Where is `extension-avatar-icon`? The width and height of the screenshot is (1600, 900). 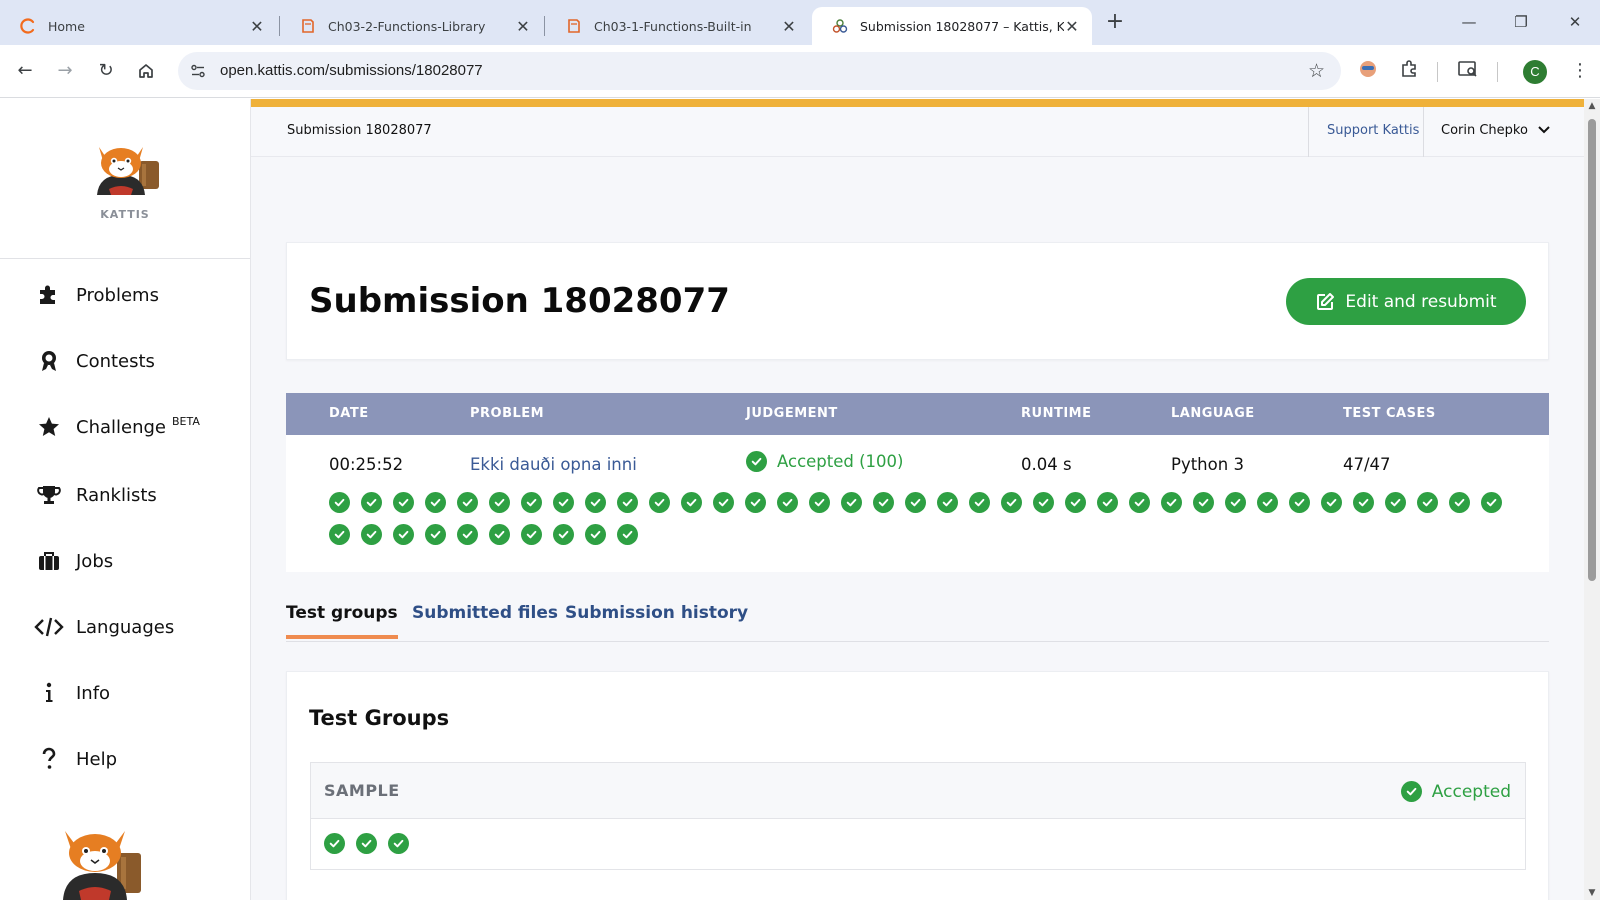 extension-avatar-icon is located at coordinates (1368, 71).